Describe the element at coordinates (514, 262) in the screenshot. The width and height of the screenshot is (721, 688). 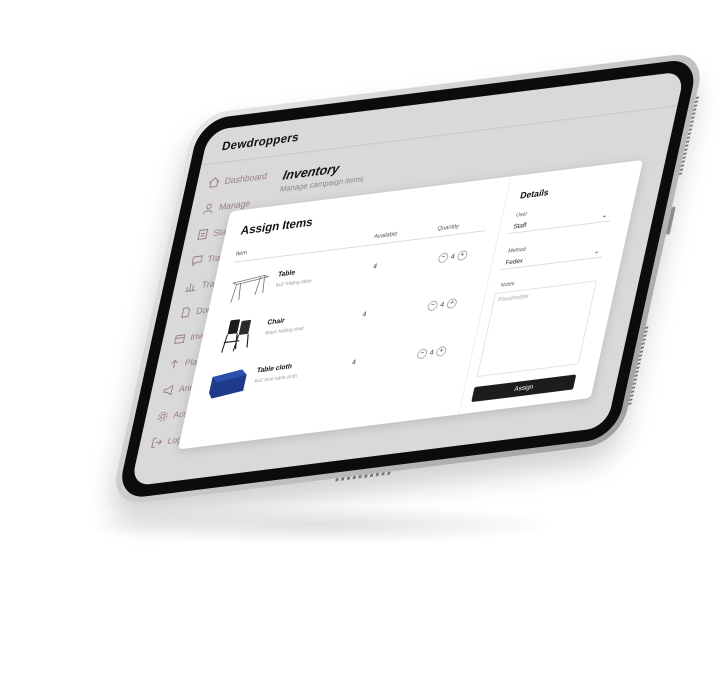
I see `method-value: Fedex` at that location.